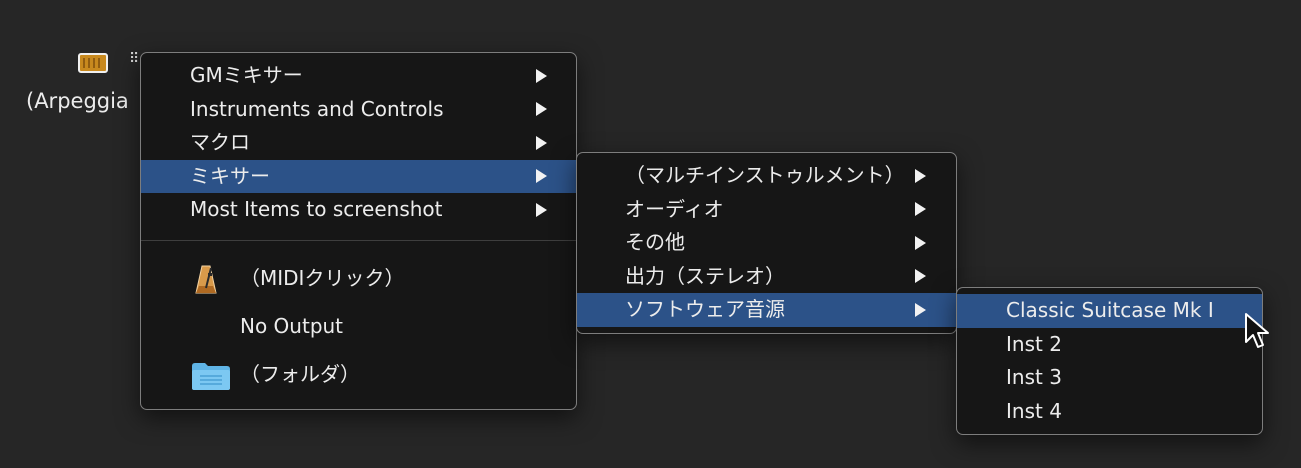 This screenshot has width=1301, height=468. I want to click on menu-item-inst-3: Inst 3, so click(1109, 378).